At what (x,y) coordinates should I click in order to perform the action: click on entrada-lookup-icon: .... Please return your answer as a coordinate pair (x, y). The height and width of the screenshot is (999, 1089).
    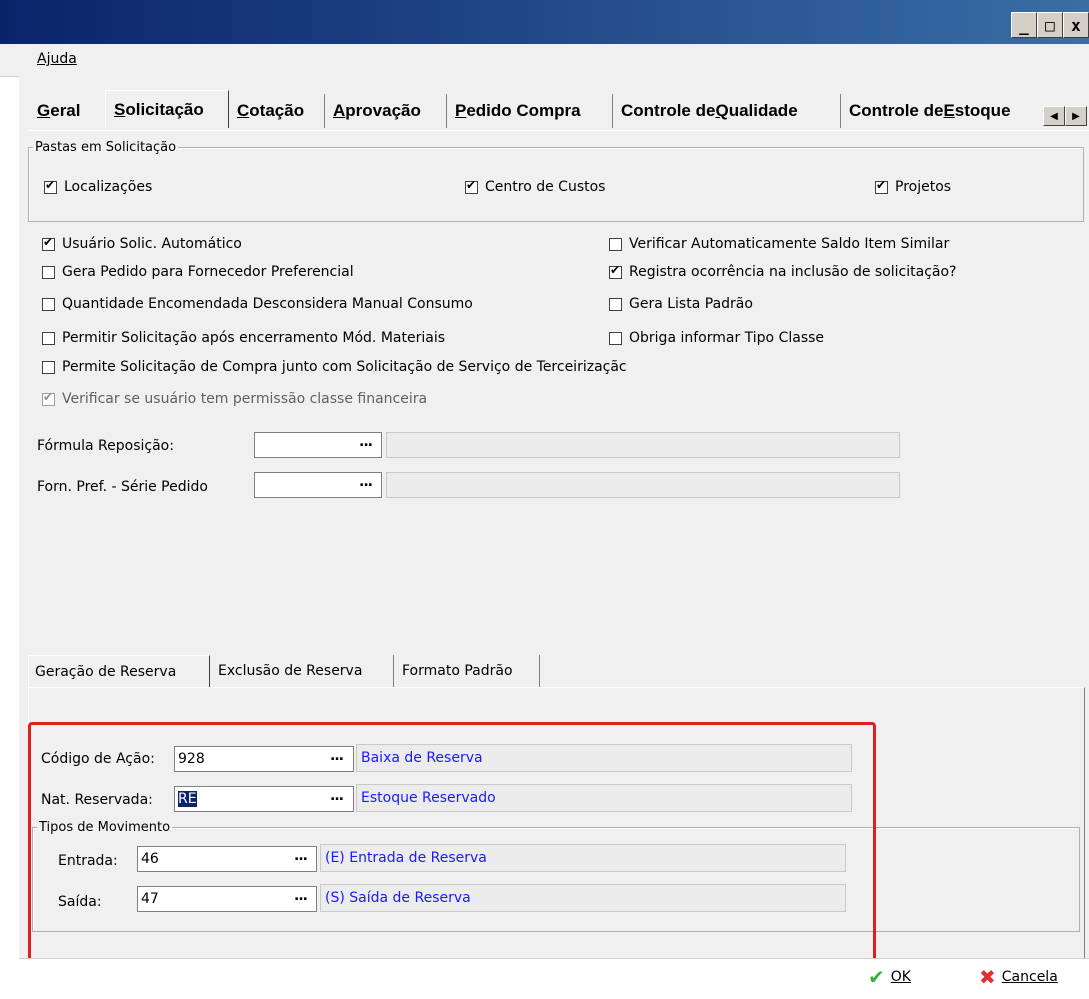
    Looking at the image, I should click on (301, 856).